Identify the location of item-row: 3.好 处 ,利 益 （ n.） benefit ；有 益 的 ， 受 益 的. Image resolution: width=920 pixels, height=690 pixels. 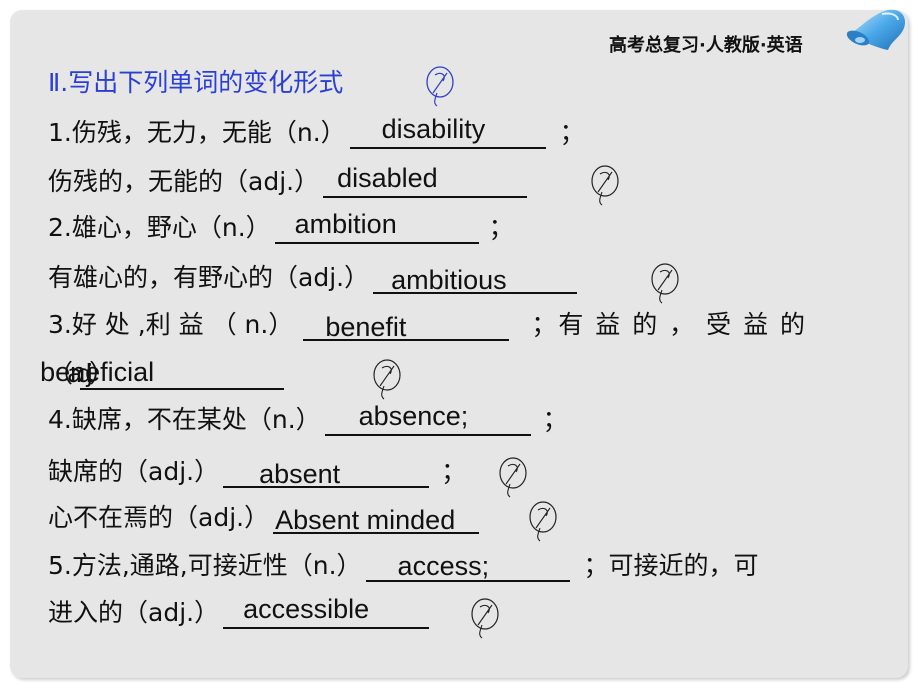
(428, 323).